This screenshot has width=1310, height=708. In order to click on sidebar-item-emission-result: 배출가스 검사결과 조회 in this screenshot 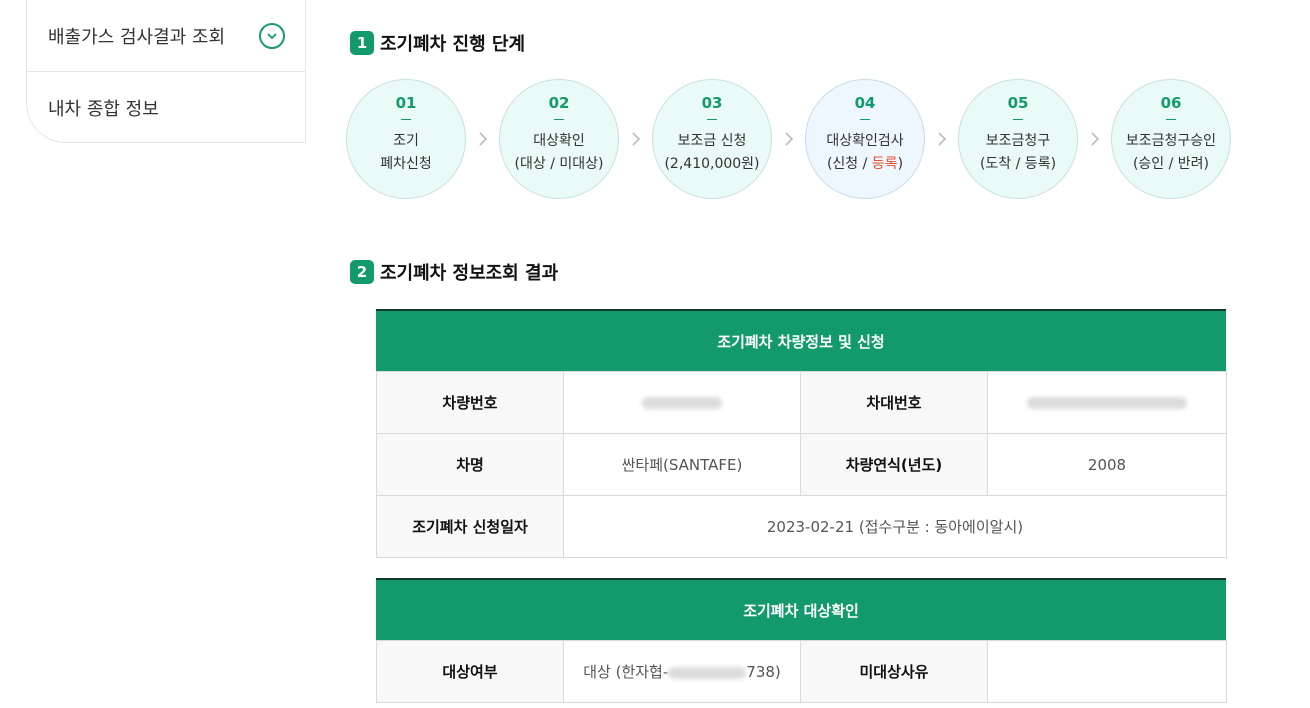, I will do `click(166, 36)`.